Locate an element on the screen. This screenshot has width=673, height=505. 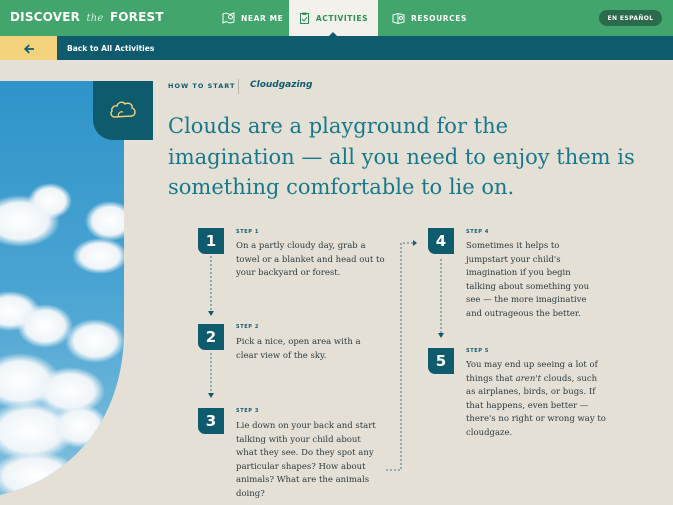
step-3-number: 3 is located at coordinates (211, 421).